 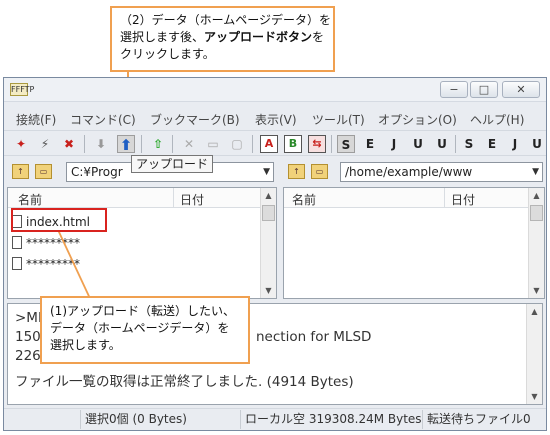 What do you see at coordinates (43, 171) in the screenshot?
I see `local-open-folder-icon: ▭` at bounding box center [43, 171].